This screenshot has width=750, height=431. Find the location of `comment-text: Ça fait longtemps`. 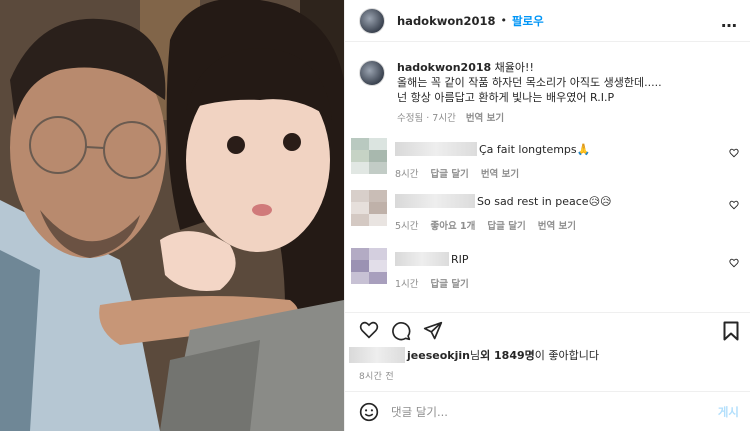

comment-text: Ça fait longtemps is located at coordinates (528, 149).